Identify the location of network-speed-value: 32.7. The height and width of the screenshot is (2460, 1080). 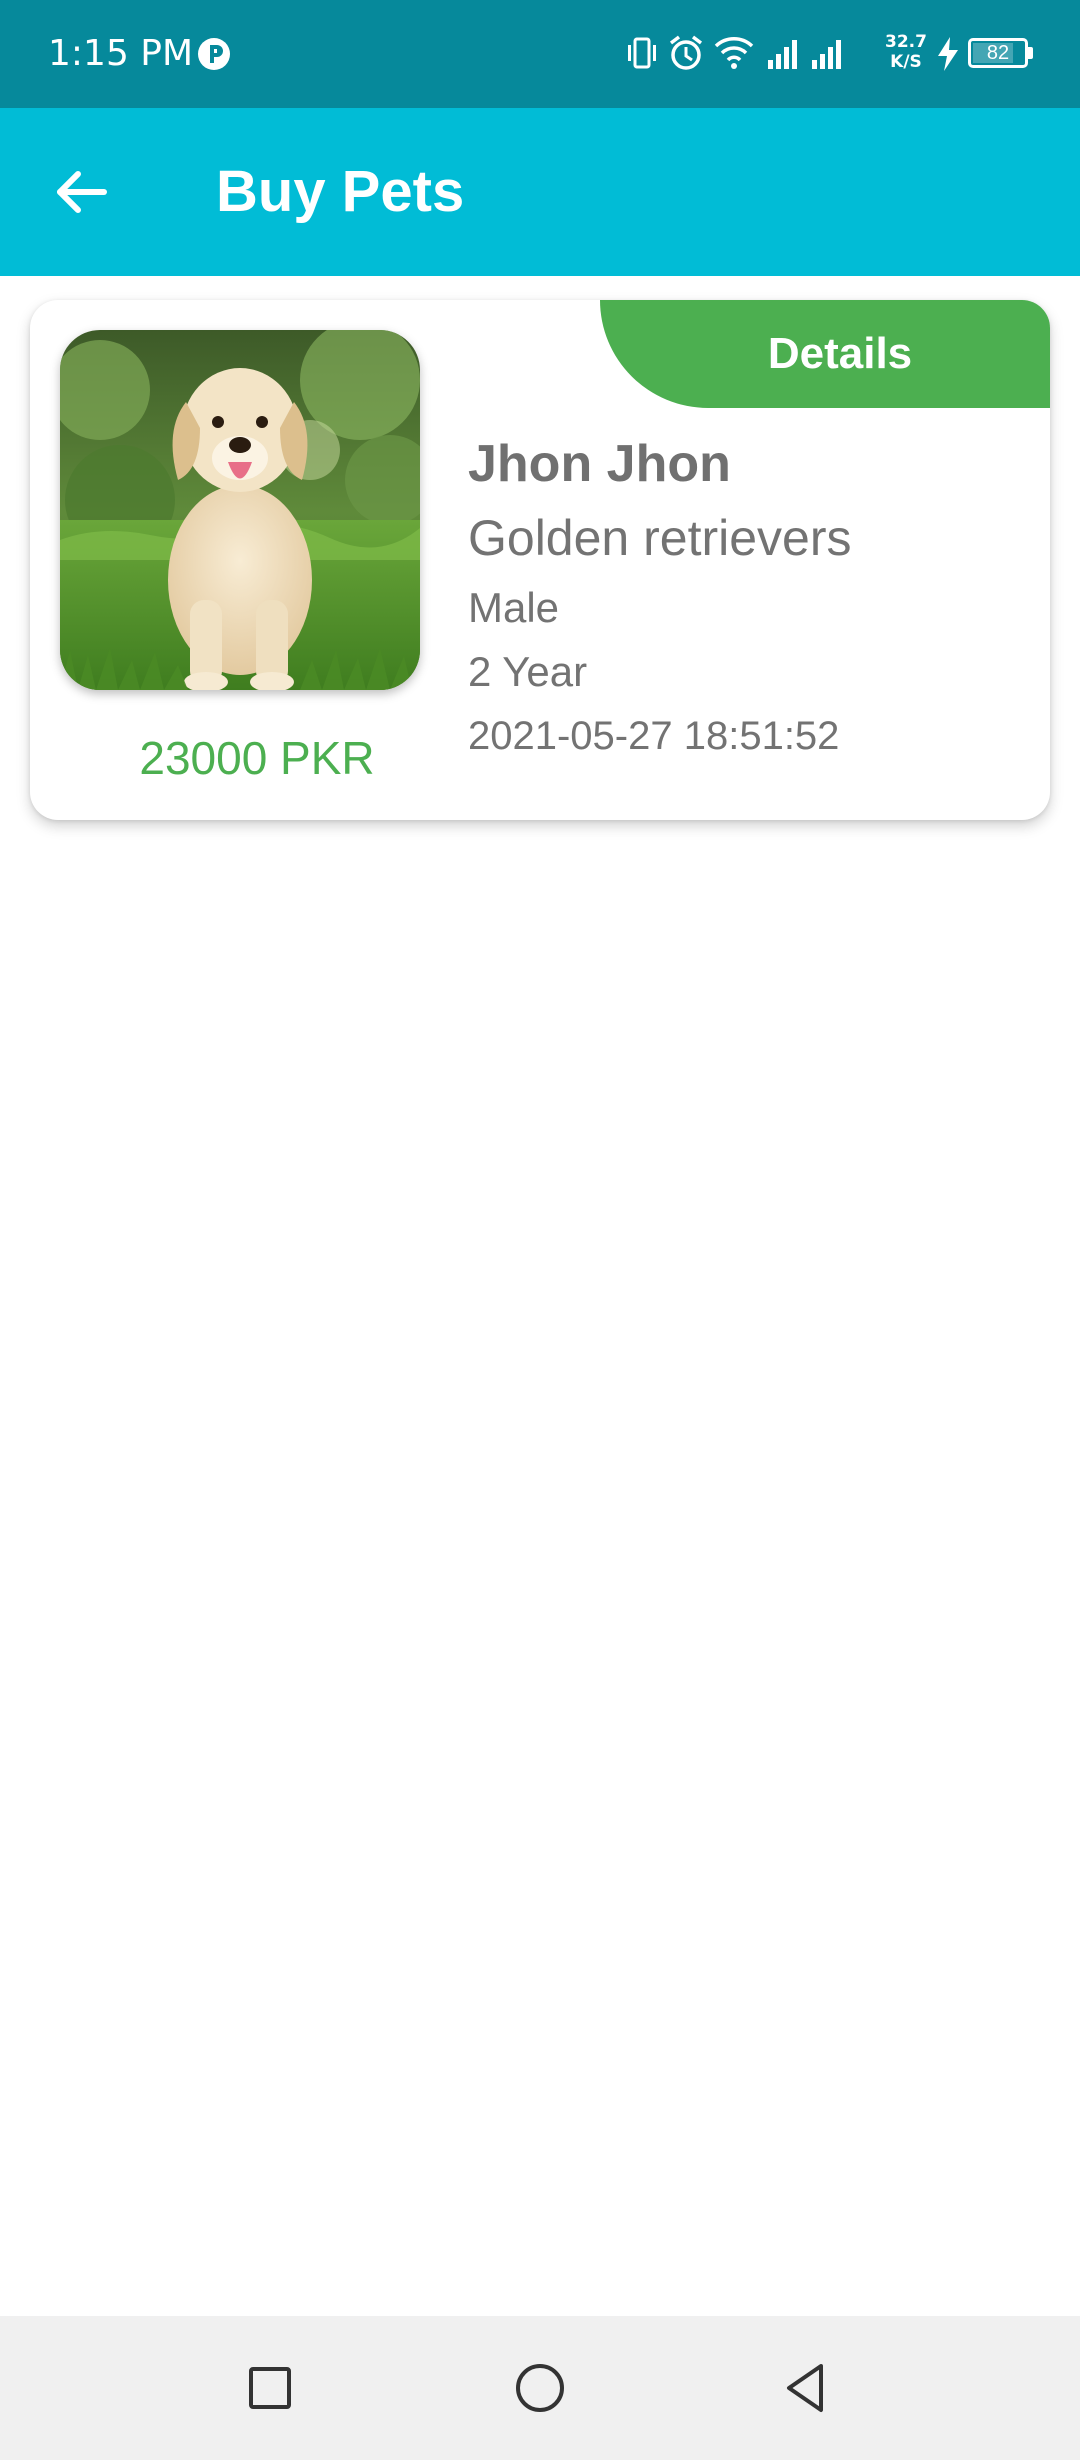
(906, 42).